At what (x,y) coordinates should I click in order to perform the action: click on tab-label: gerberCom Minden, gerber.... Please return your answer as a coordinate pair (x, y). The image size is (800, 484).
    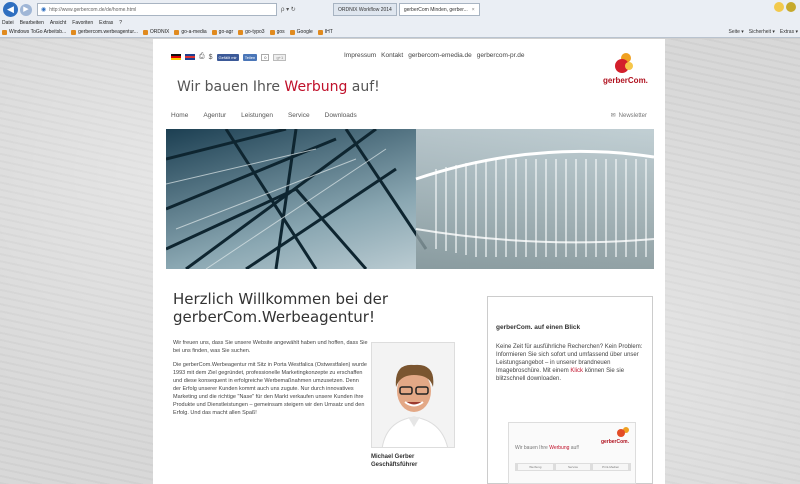
    Looking at the image, I should click on (435, 9).